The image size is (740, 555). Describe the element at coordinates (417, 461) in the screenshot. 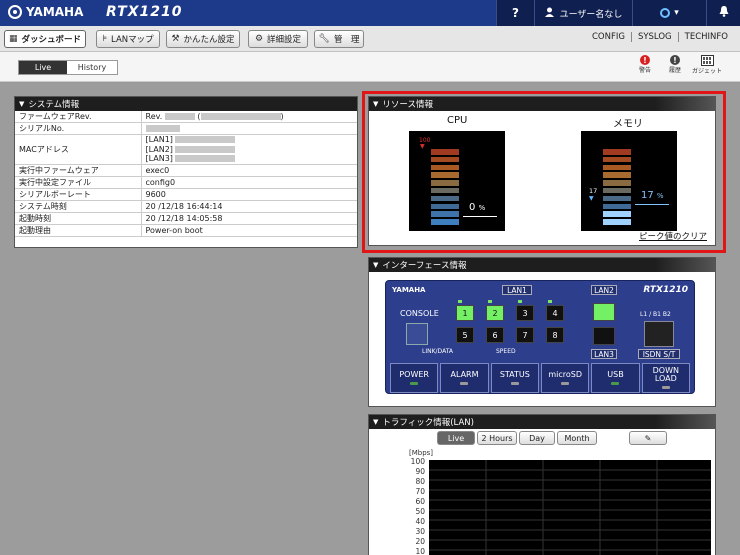

I see `y-tick-label: 100` at that location.